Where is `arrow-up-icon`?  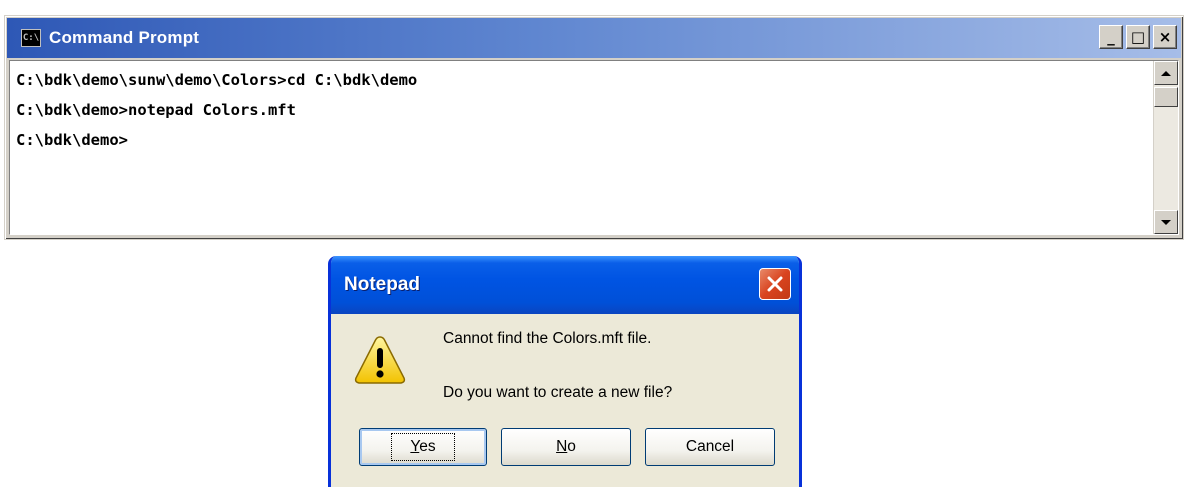 arrow-up-icon is located at coordinates (1166, 73).